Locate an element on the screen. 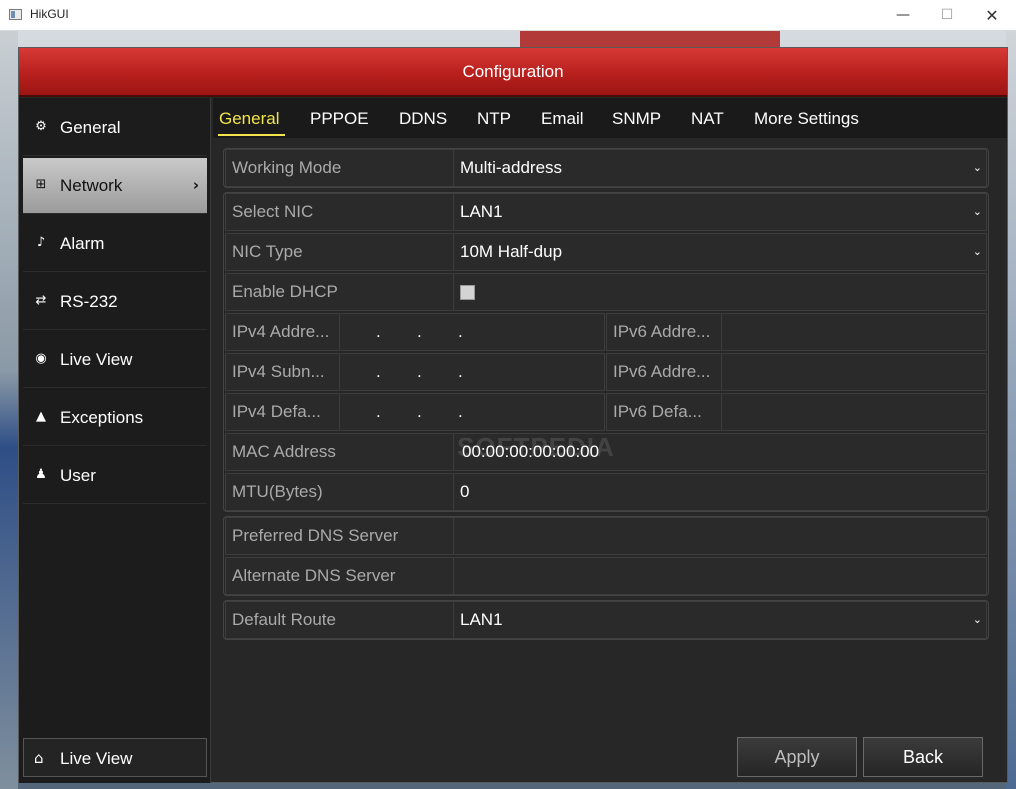 The image size is (1016, 789). dialog-header: Configuration is located at coordinates (513, 72).